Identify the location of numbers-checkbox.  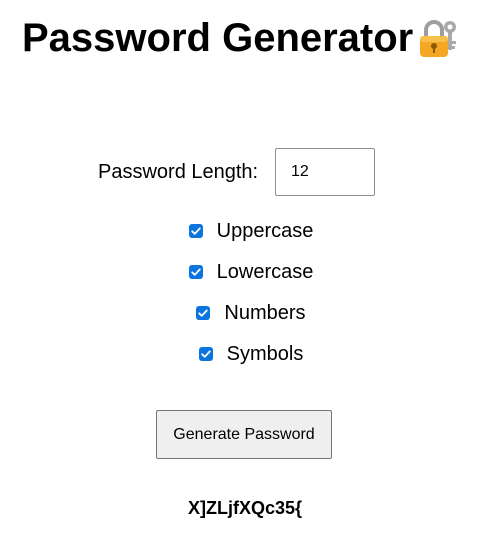
(203, 313).